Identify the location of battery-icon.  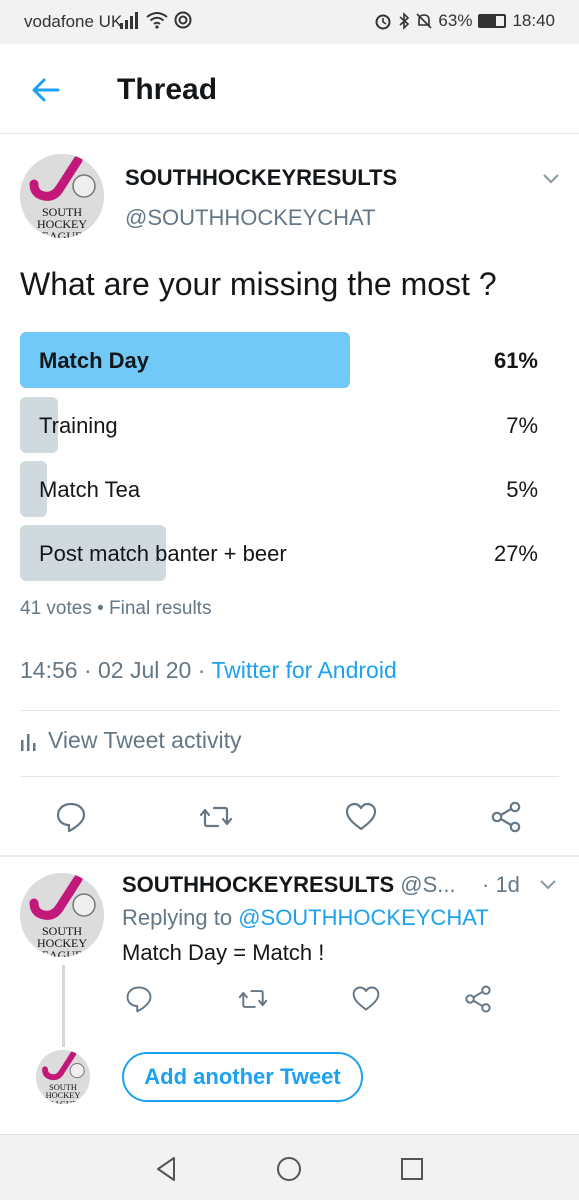
(492, 21).